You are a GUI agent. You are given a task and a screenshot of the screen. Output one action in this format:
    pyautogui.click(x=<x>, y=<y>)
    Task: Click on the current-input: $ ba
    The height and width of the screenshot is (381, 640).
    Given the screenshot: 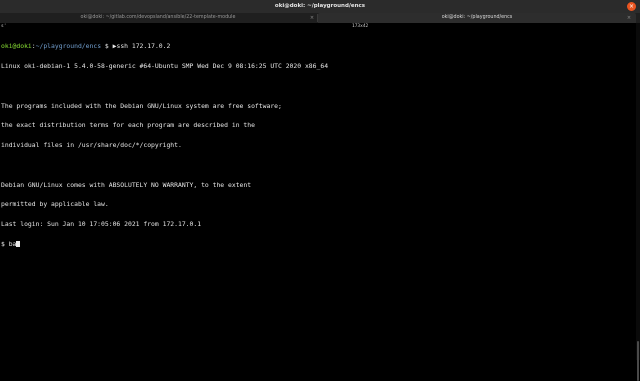 What is the action you would take?
    pyautogui.click(x=9, y=244)
    